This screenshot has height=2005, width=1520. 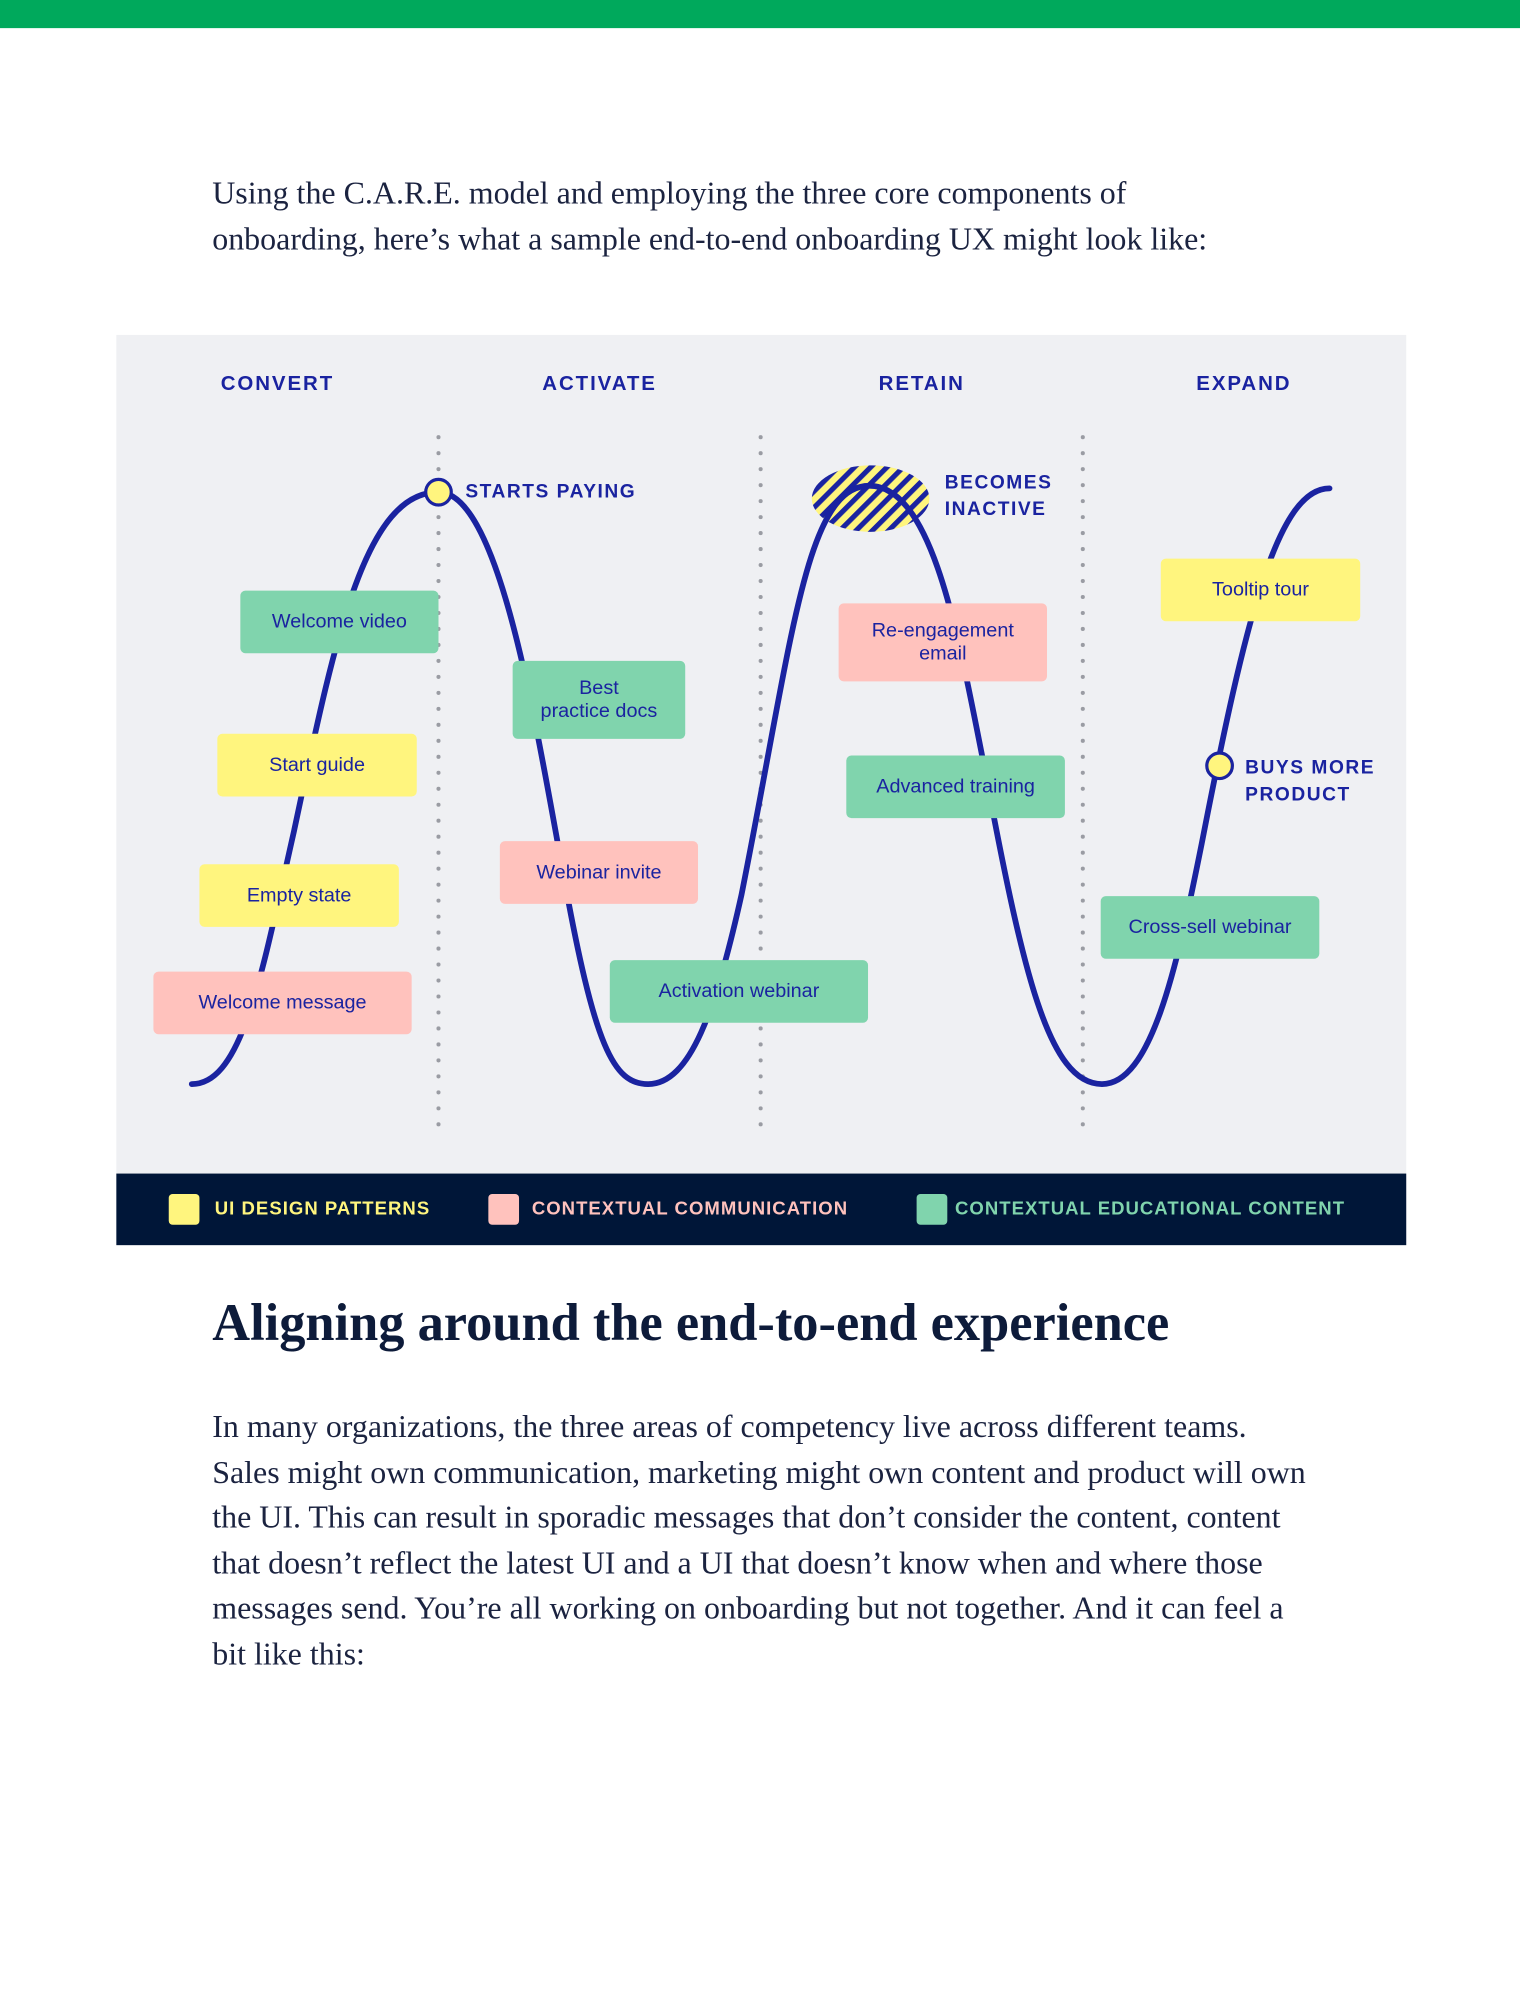 What do you see at coordinates (1298, 794) in the screenshot?
I see `milestone-line: PRODUCT` at bounding box center [1298, 794].